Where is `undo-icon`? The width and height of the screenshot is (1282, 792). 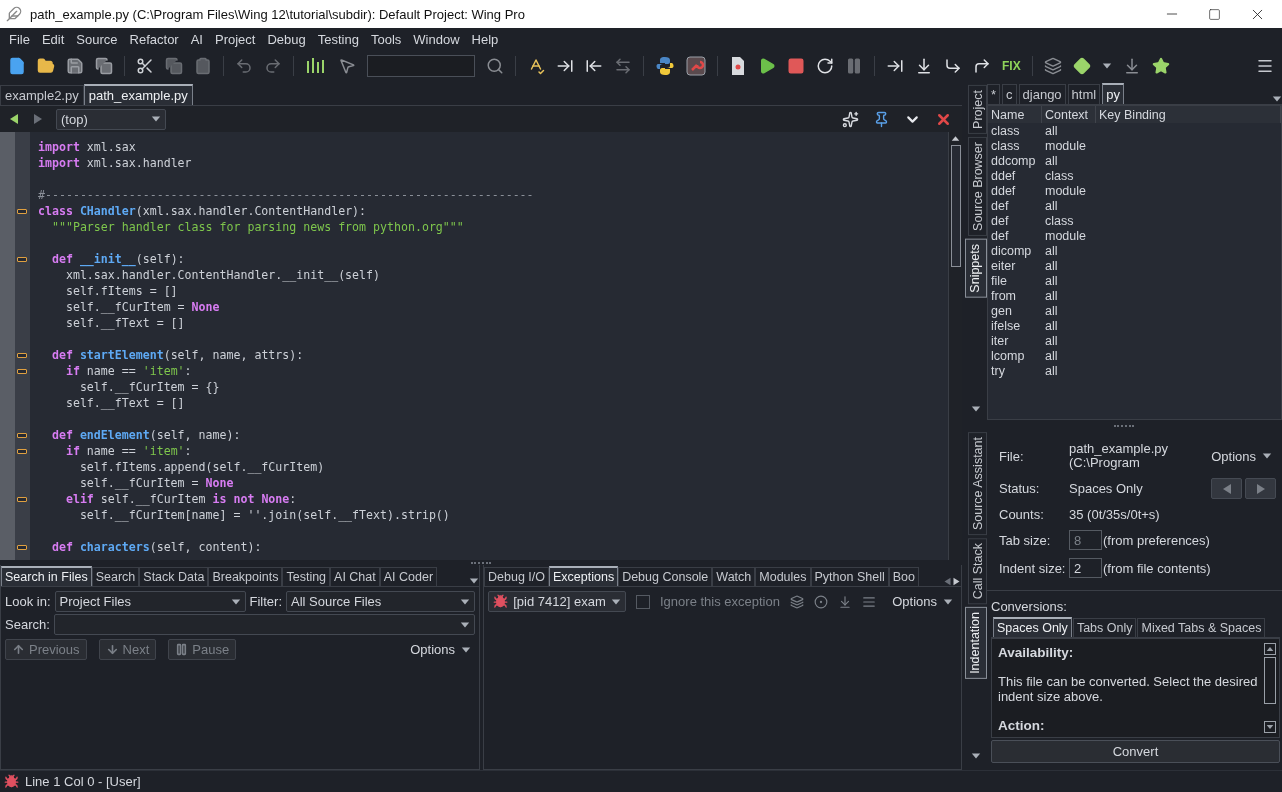
undo-icon is located at coordinates (244, 66).